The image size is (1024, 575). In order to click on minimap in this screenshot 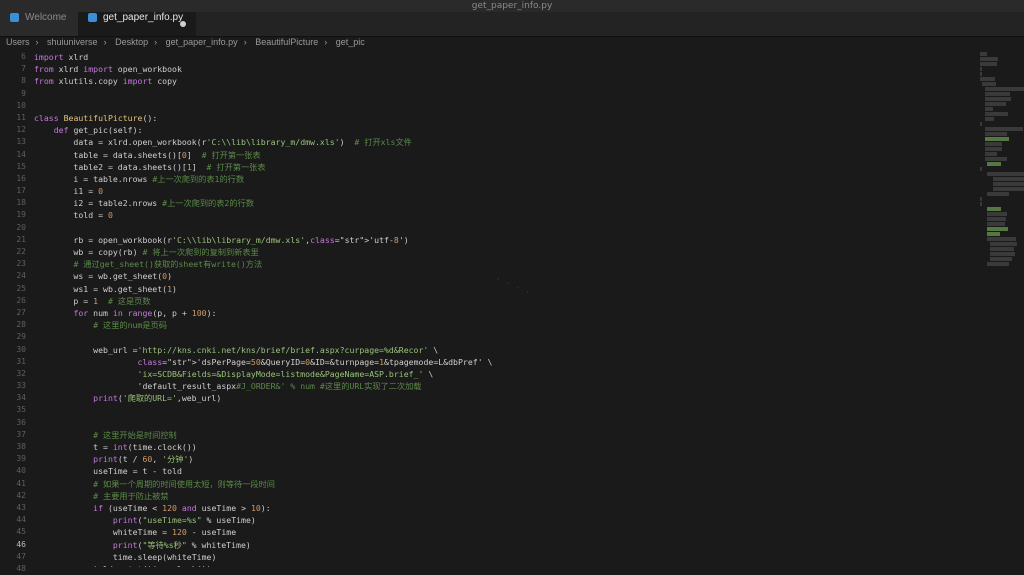, I will do `click(1002, 216)`.